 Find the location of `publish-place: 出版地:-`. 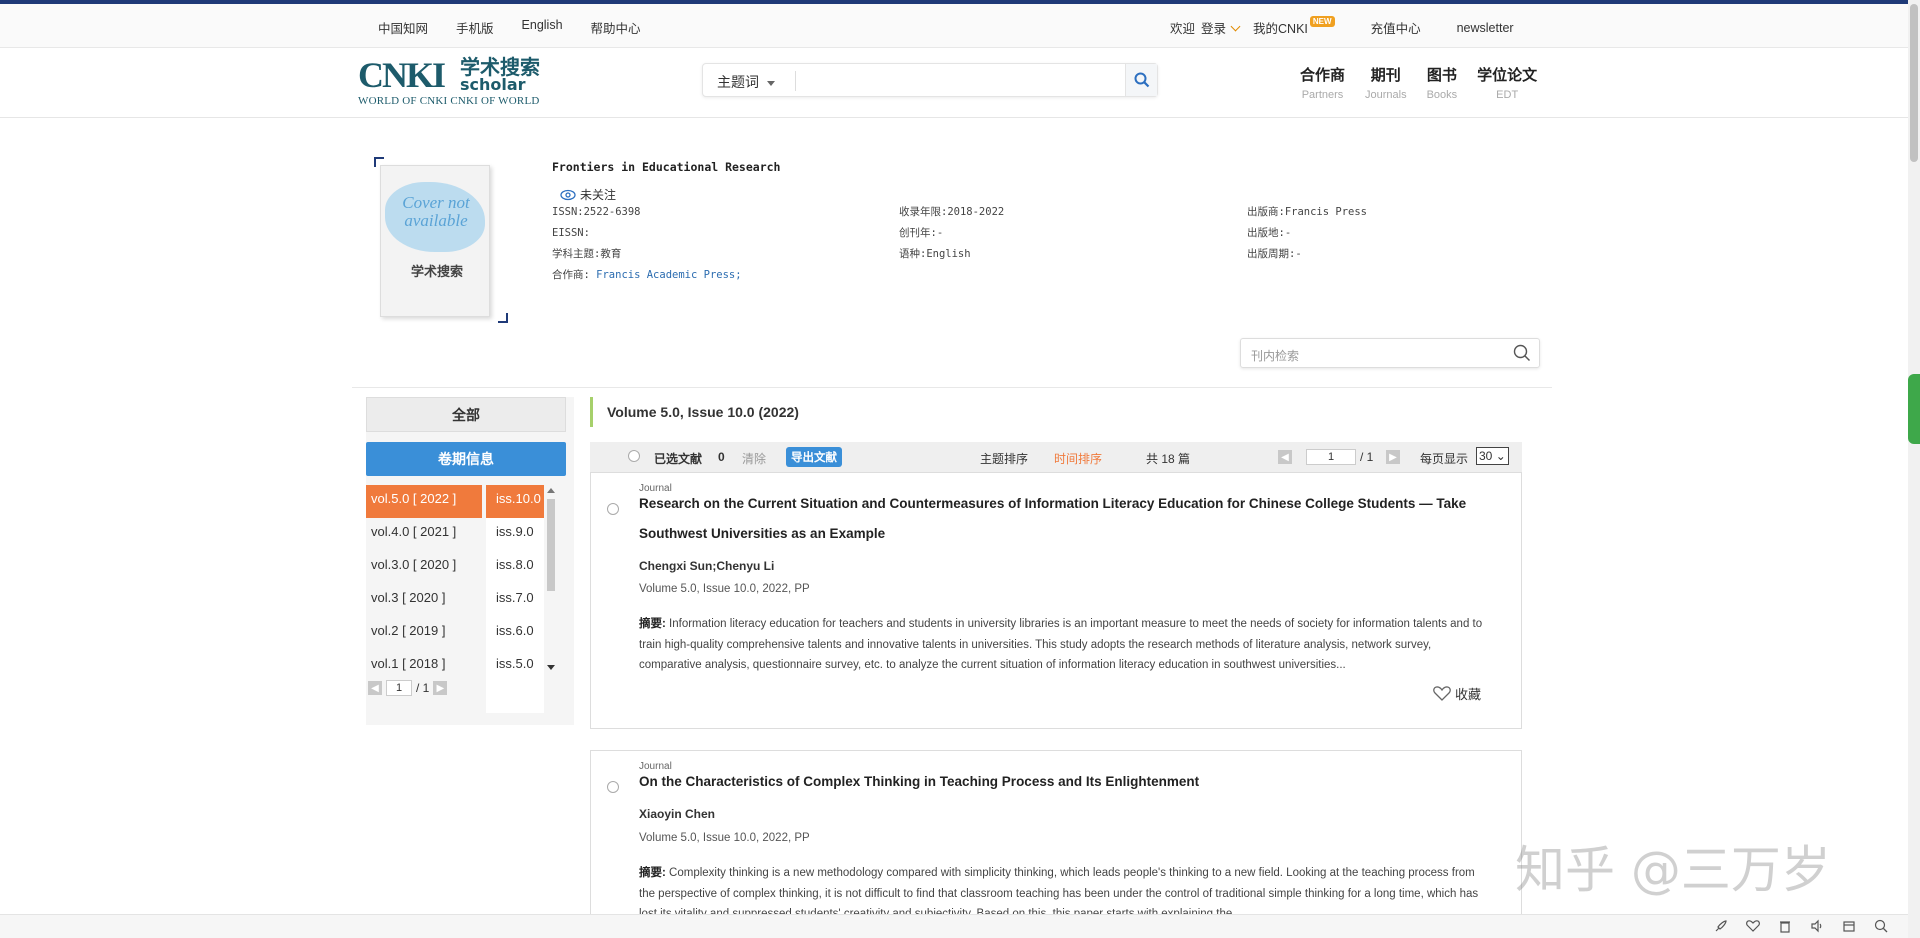

publish-place: 出版地:- is located at coordinates (1269, 233).